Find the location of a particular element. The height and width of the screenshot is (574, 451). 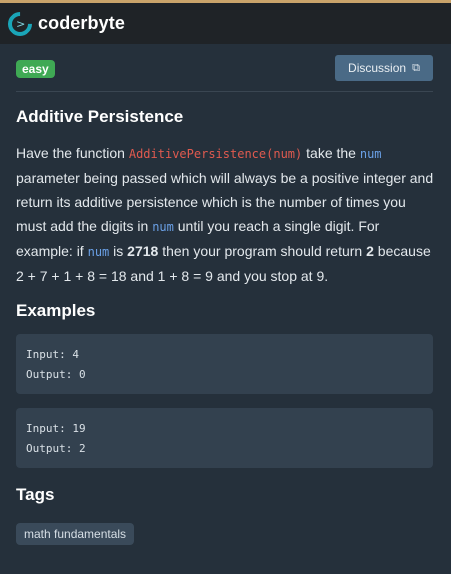

difficulty-badge: easy is located at coordinates (35, 69).